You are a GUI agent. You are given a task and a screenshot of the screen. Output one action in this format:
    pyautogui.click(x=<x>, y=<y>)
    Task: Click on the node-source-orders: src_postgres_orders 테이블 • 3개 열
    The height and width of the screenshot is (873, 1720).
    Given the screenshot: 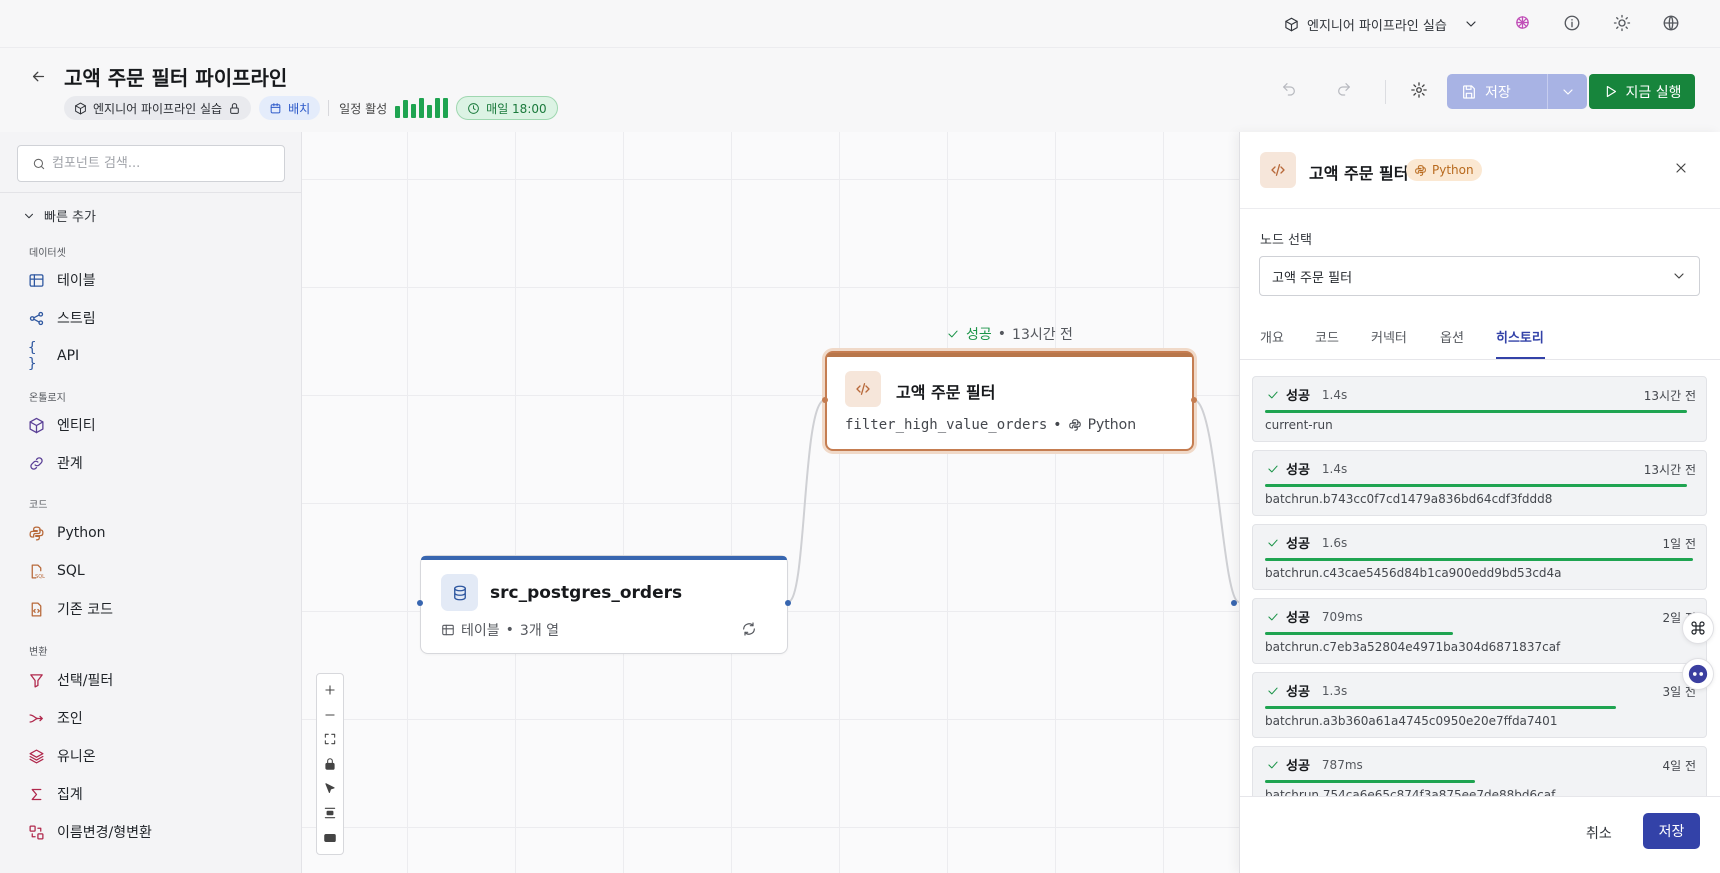 What is the action you would take?
    pyautogui.click(x=604, y=604)
    